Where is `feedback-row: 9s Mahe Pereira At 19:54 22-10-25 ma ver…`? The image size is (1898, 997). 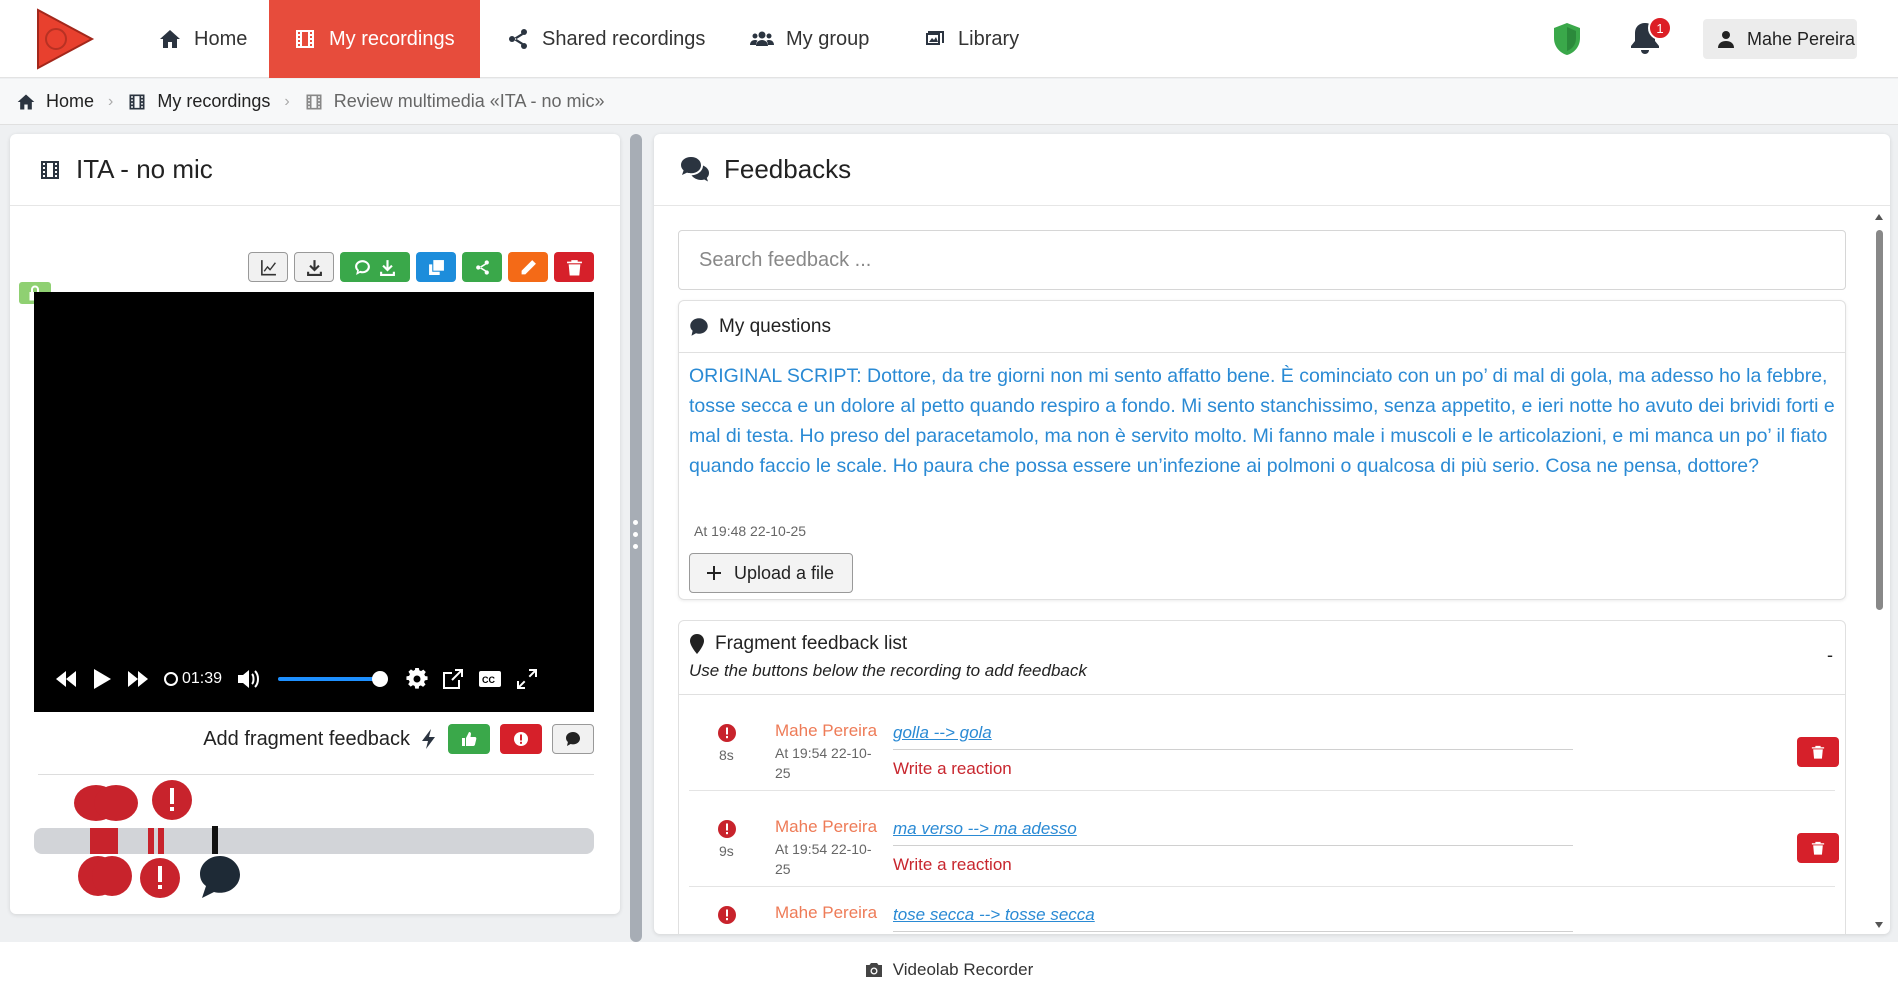 feedback-row: 9s Mahe Pereira At 19:54 22-10-25 ma ver… is located at coordinates (1264, 839).